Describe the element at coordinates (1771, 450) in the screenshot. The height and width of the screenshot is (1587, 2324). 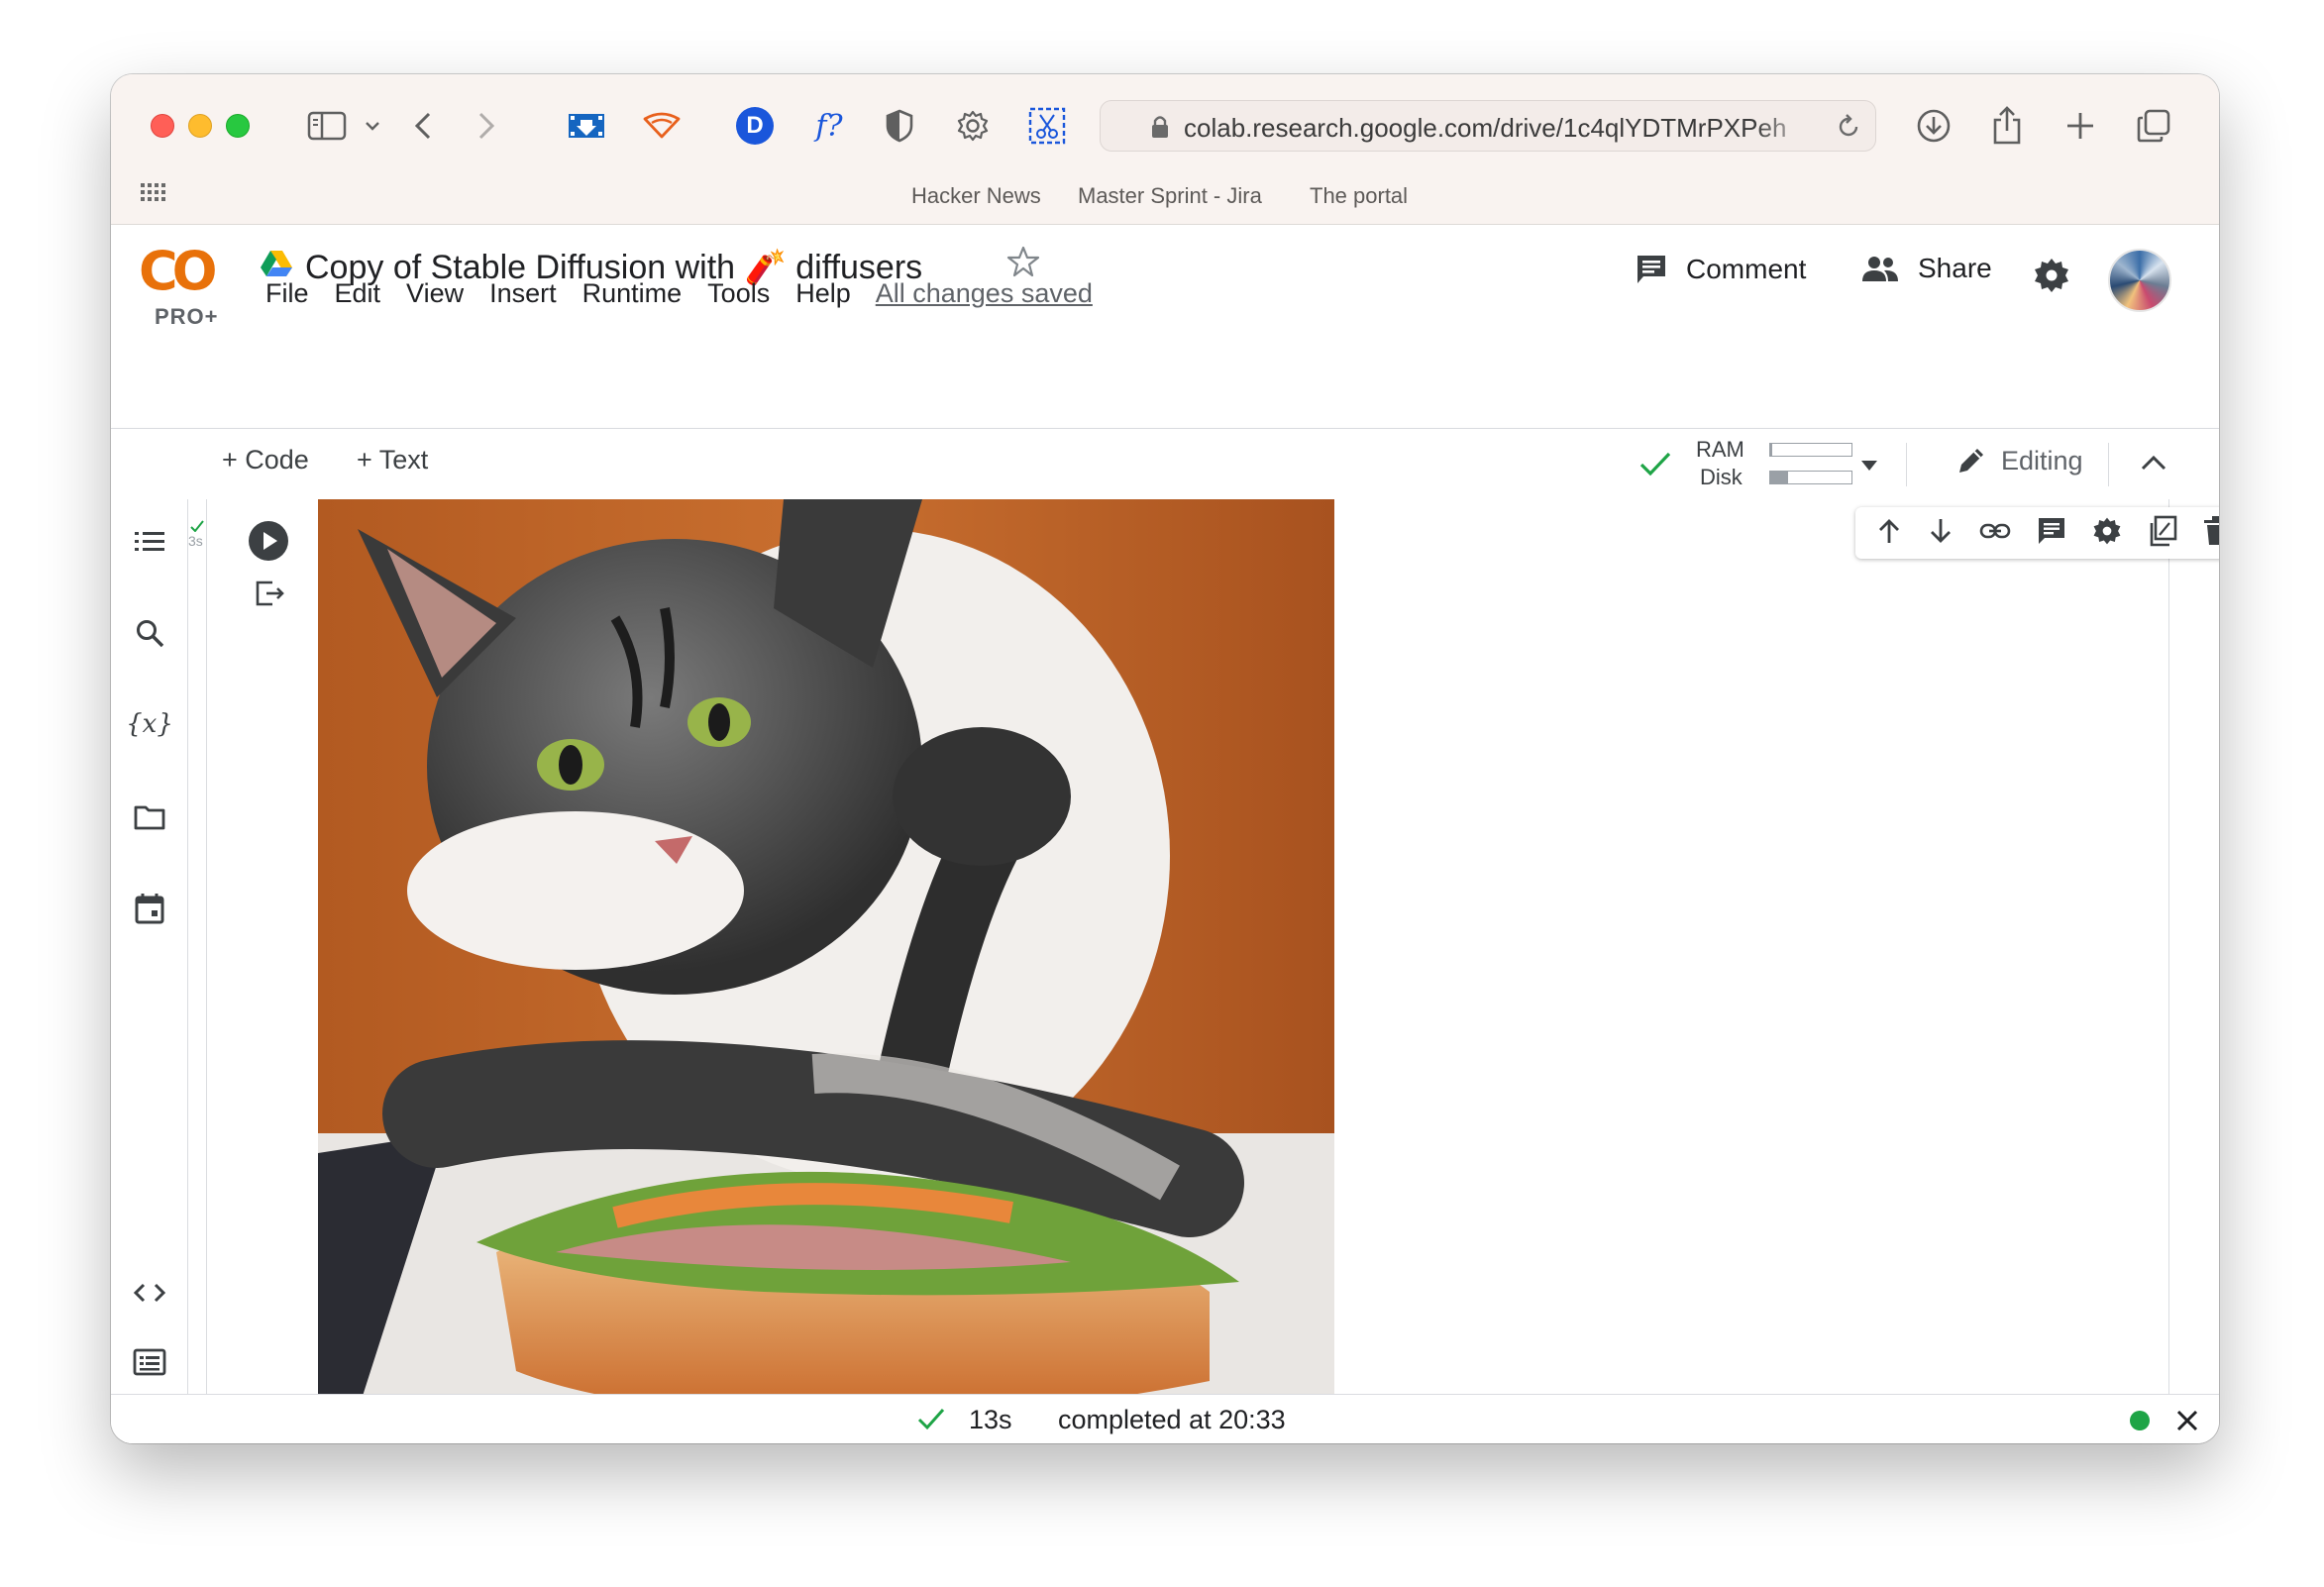
I see `ram-usage-fill` at that location.